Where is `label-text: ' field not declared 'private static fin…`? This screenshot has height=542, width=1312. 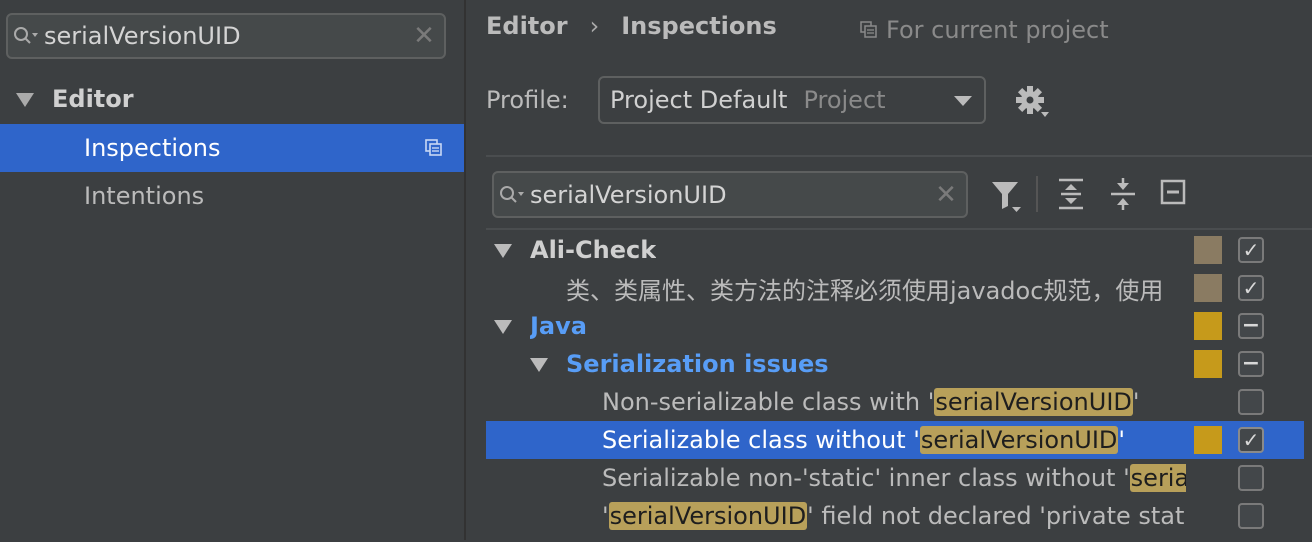
label-text: ' field not declared 'private static fin… is located at coordinates (996, 516).